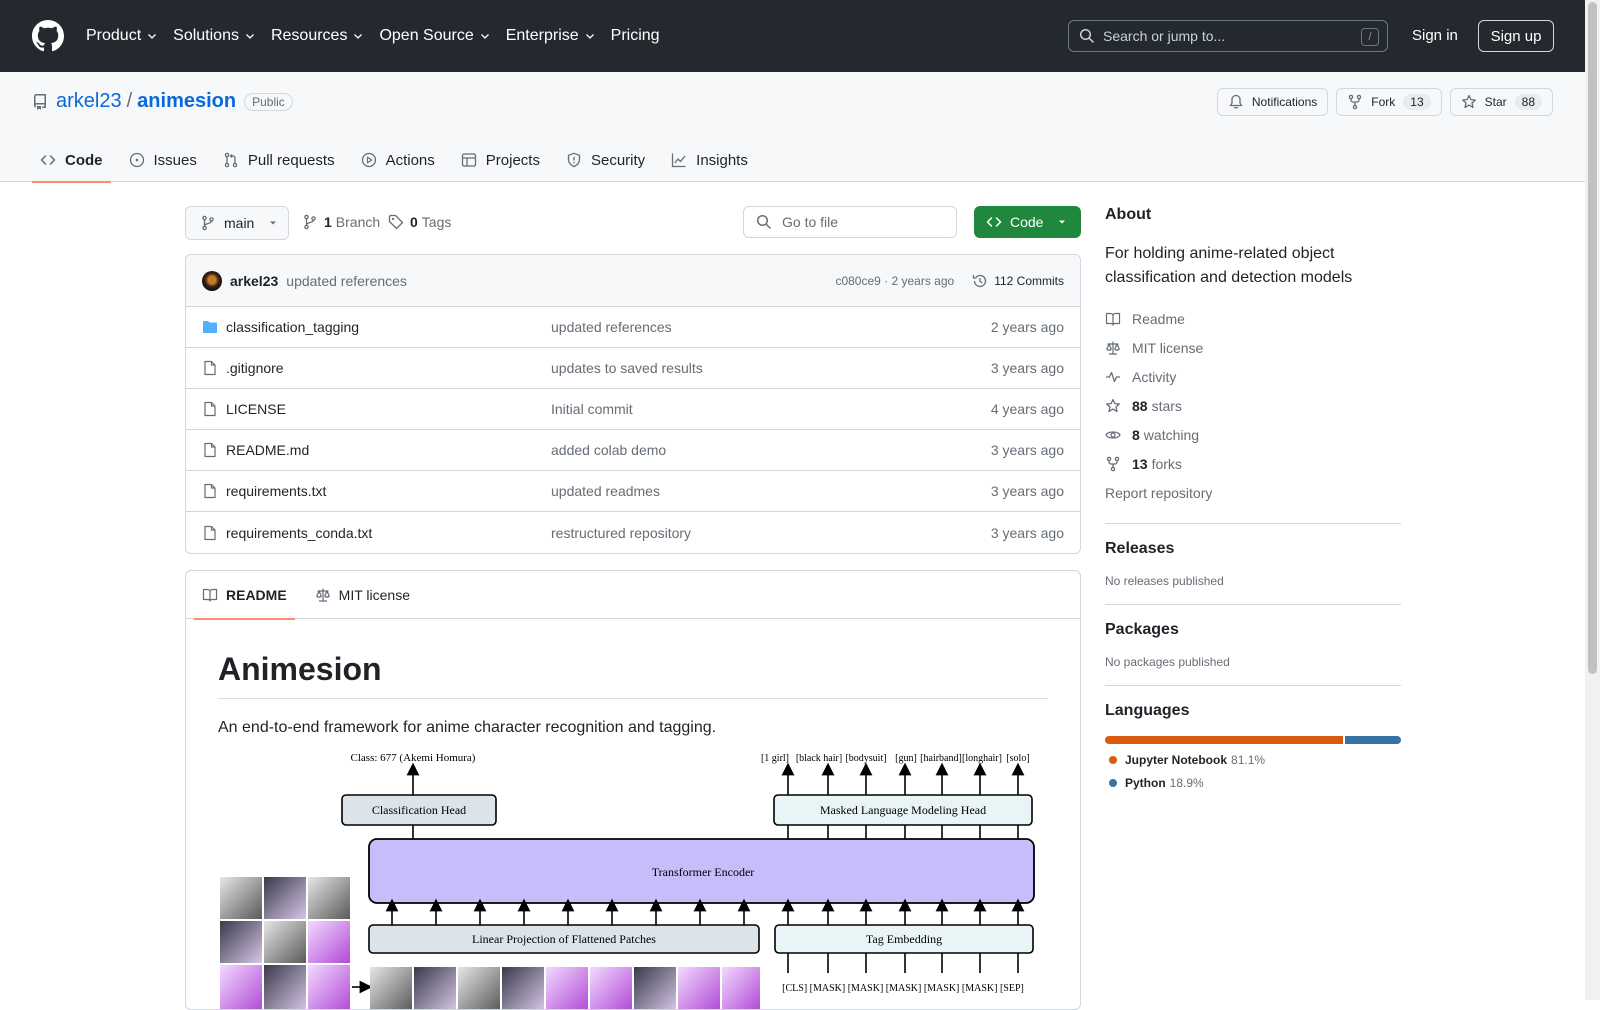  I want to click on tab-license: MIT license, so click(362, 595).